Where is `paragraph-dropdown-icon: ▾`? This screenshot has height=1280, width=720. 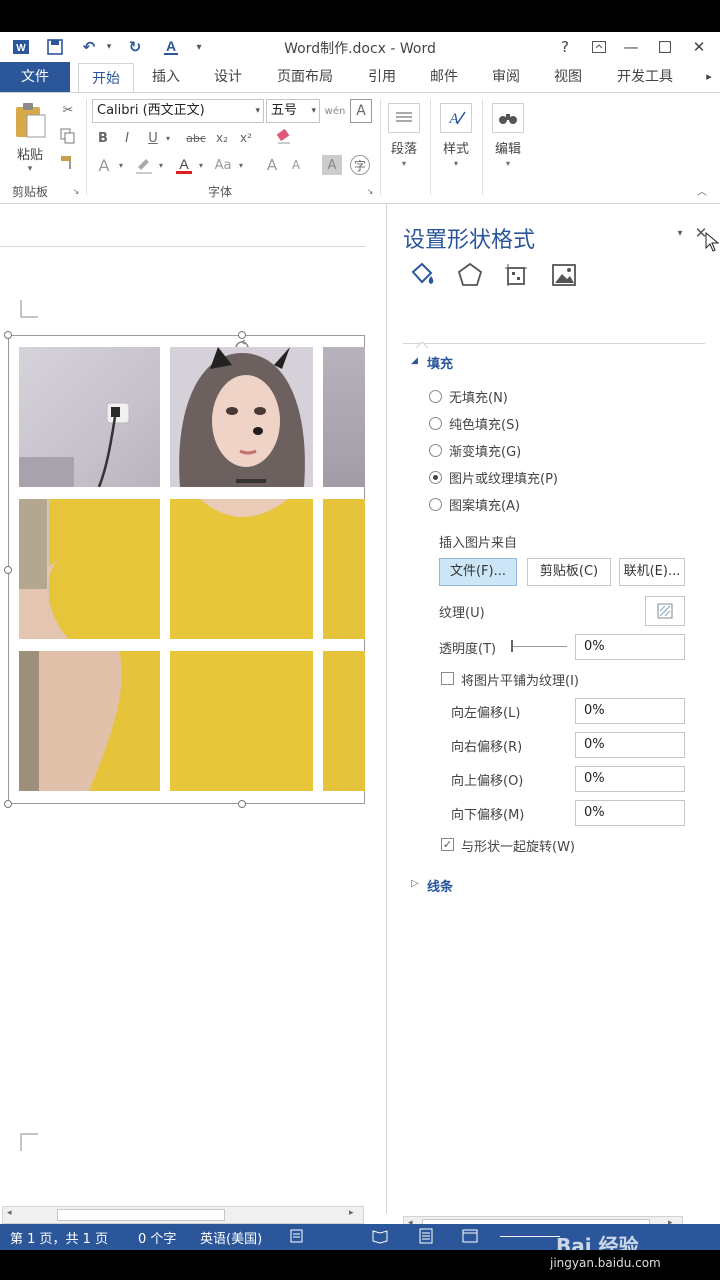
paragraph-dropdown-icon: ▾ is located at coordinates (404, 163).